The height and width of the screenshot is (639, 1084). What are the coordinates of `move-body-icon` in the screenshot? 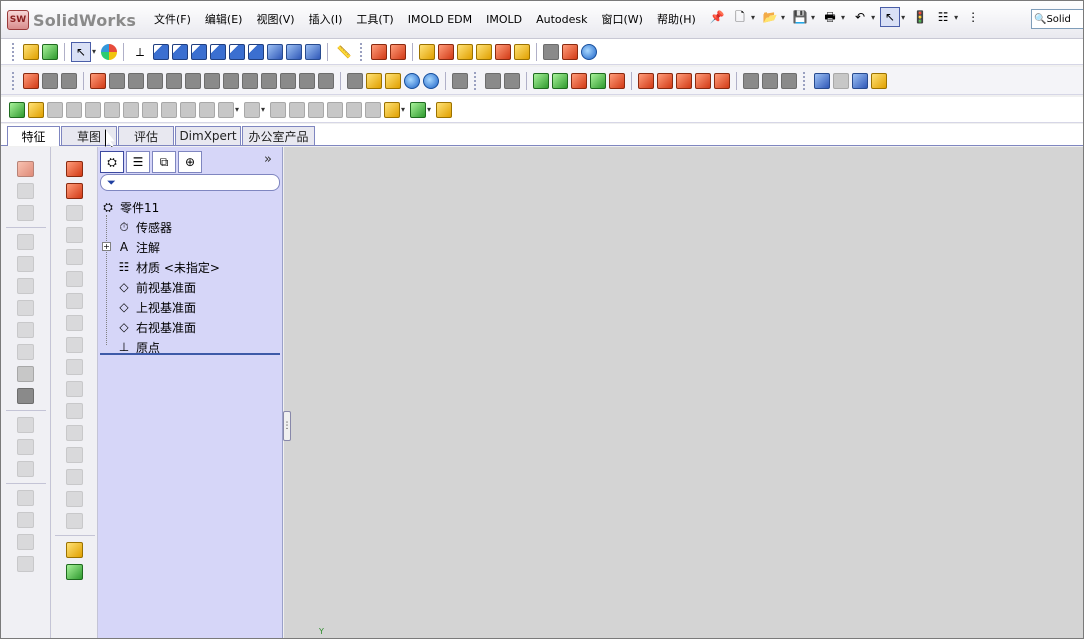 It's located at (335, 109).